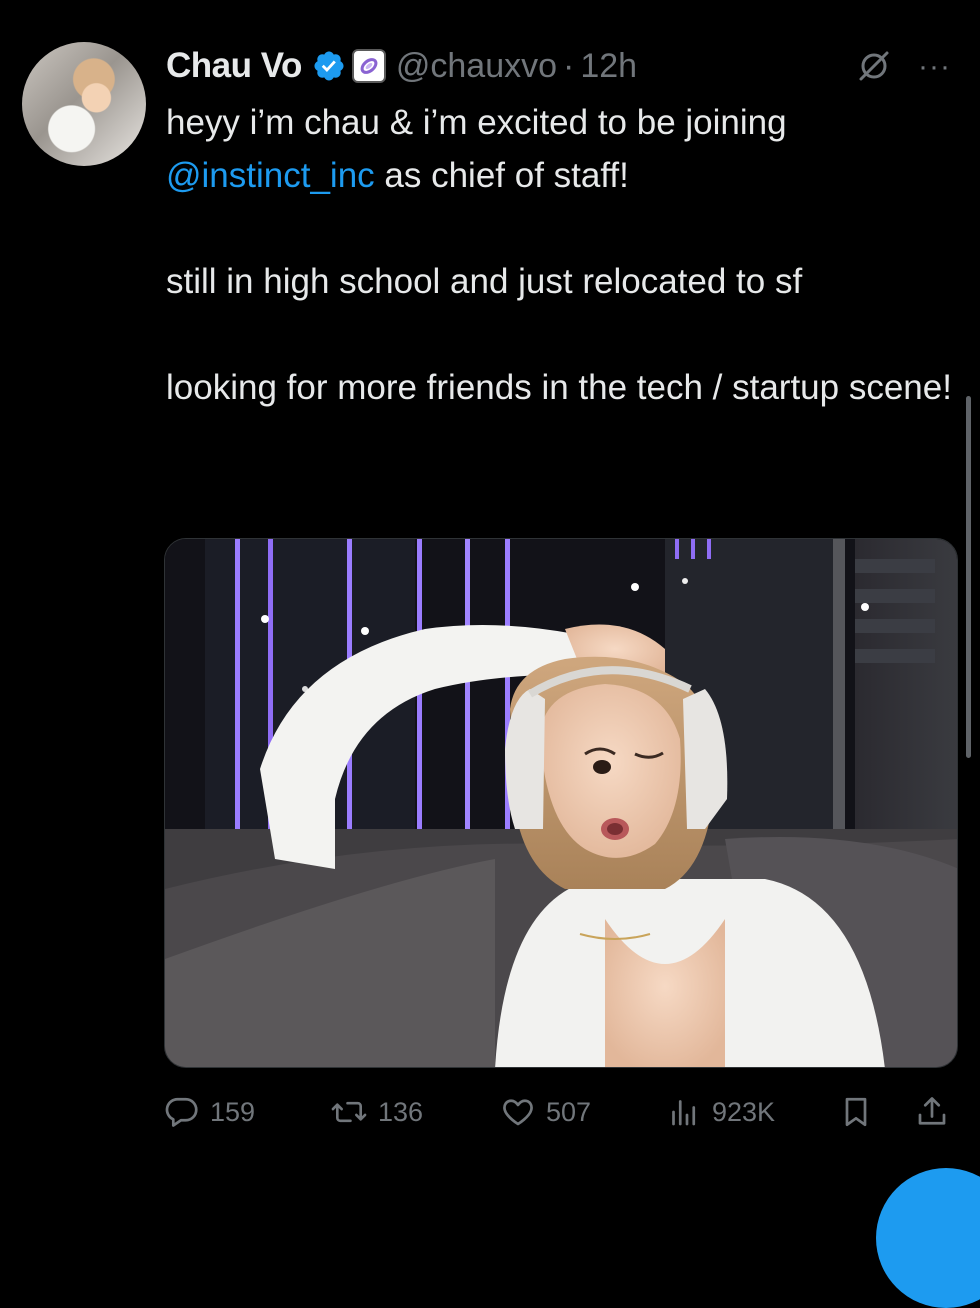 Image resolution: width=980 pixels, height=1308 pixels. I want to click on more-icon: ···, so click(934, 67).